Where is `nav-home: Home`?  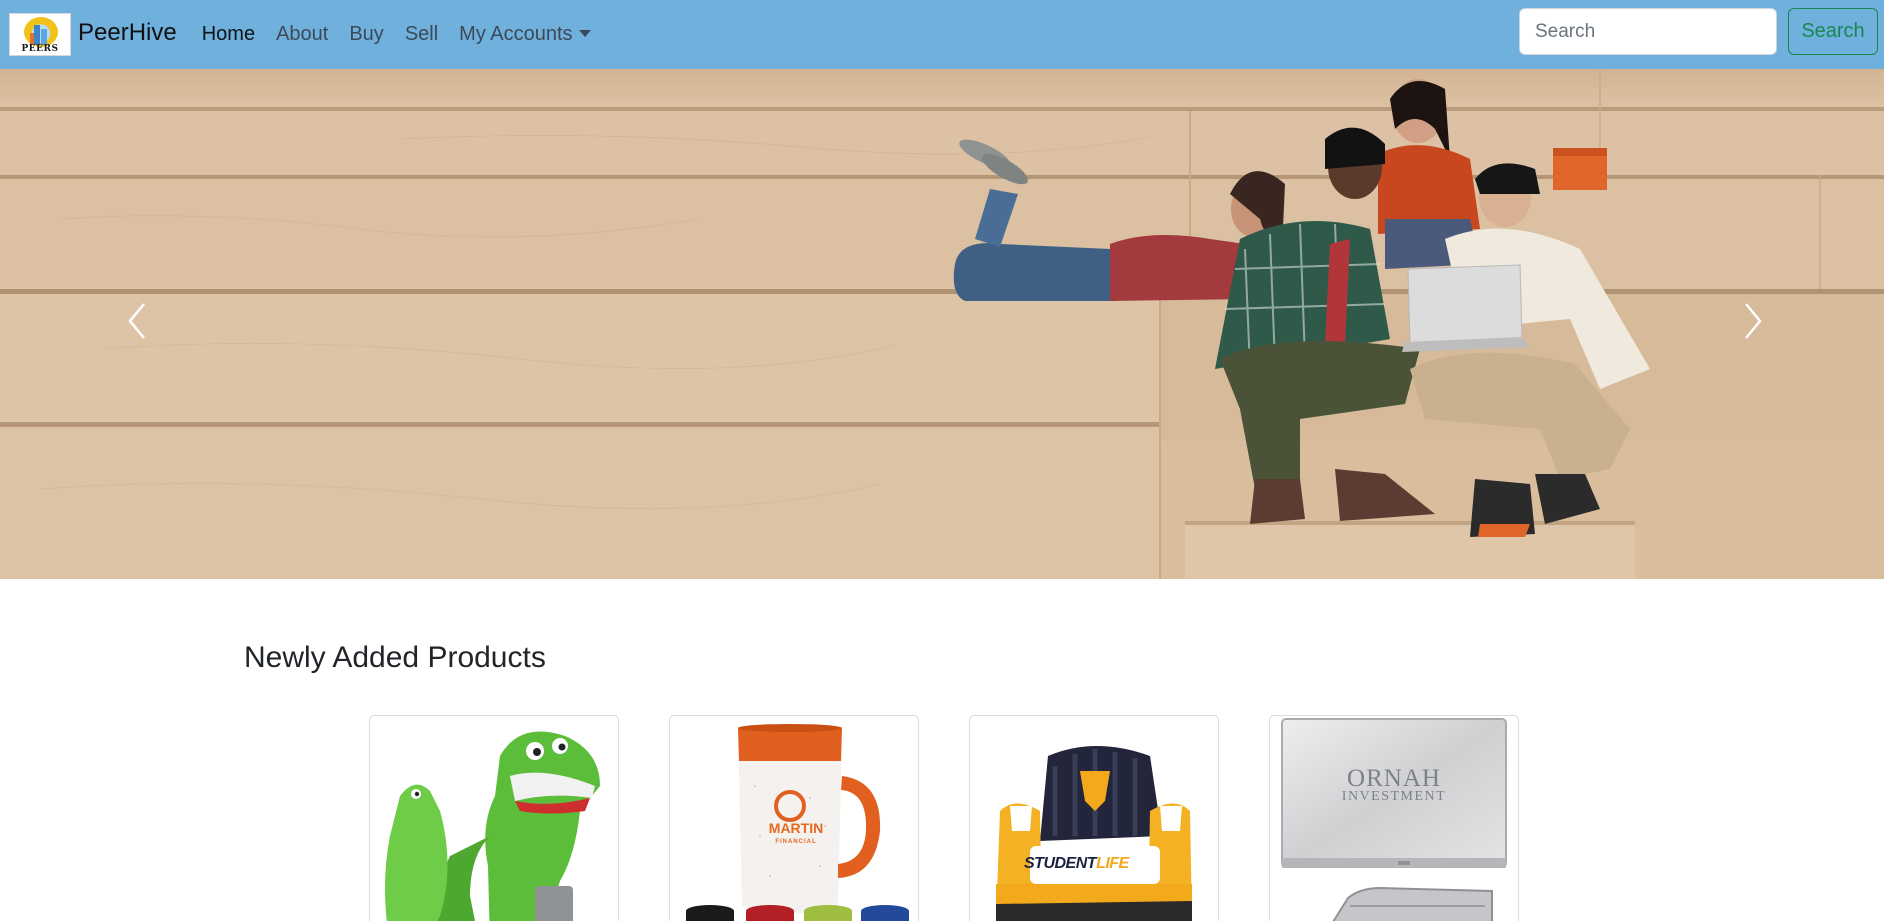 nav-home: Home is located at coordinates (228, 34).